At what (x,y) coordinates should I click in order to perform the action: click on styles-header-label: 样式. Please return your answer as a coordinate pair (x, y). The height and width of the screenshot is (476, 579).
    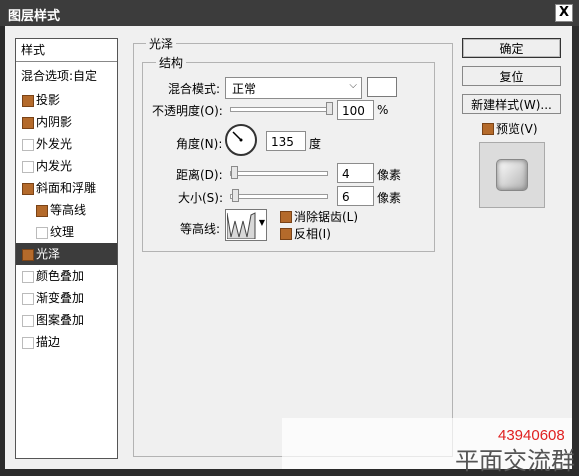
    Looking at the image, I should click on (33, 50).